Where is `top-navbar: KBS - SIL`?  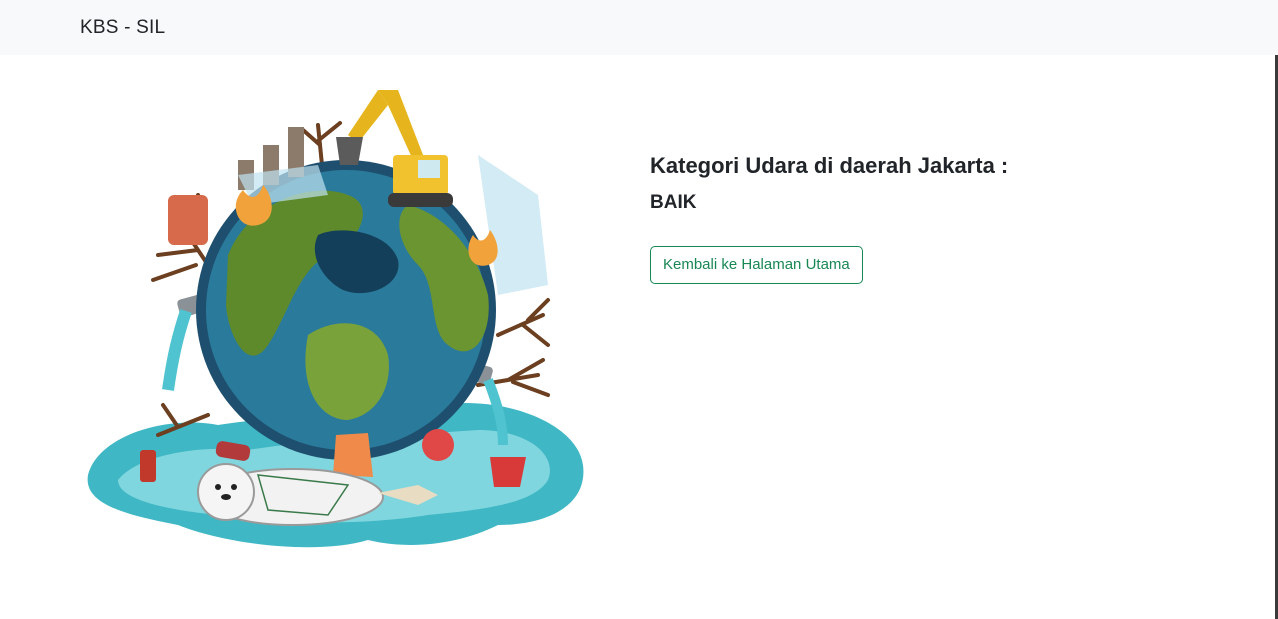 top-navbar: KBS - SIL is located at coordinates (639, 27).